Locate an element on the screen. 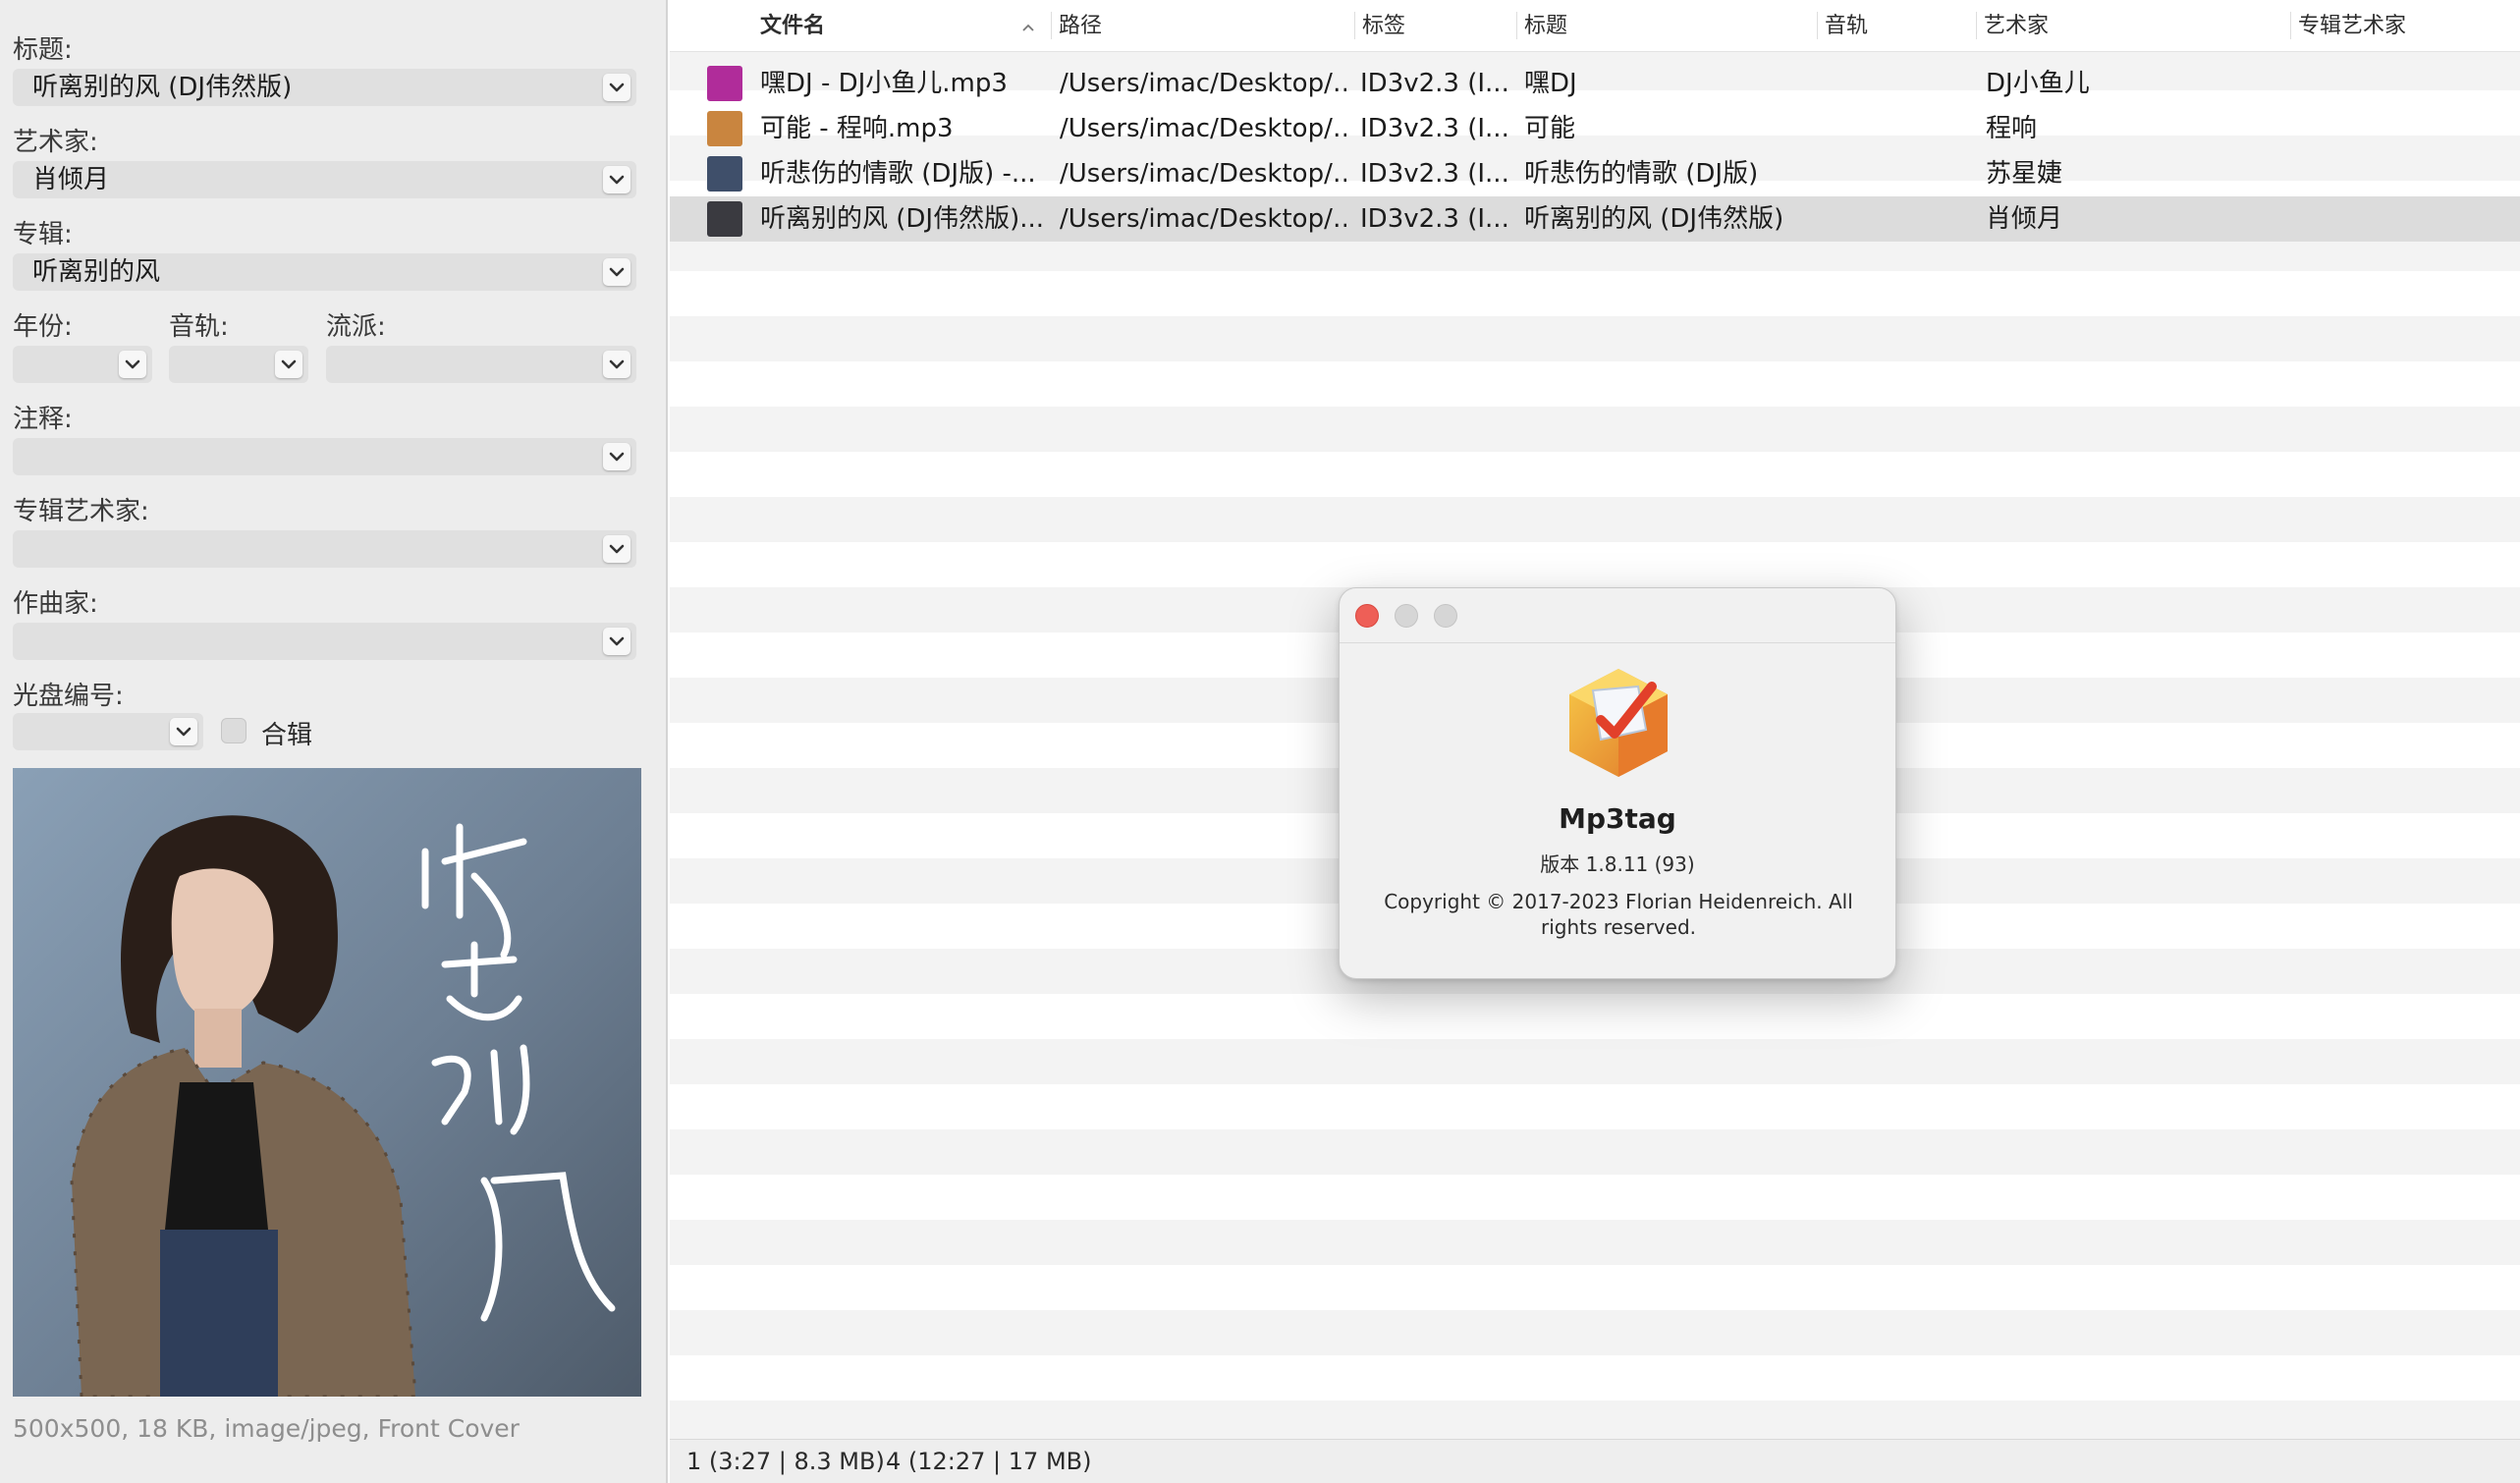 The height and width of the screenshot is (1483, 2520). year-label: 年份: is located at coordinates (43, 327).